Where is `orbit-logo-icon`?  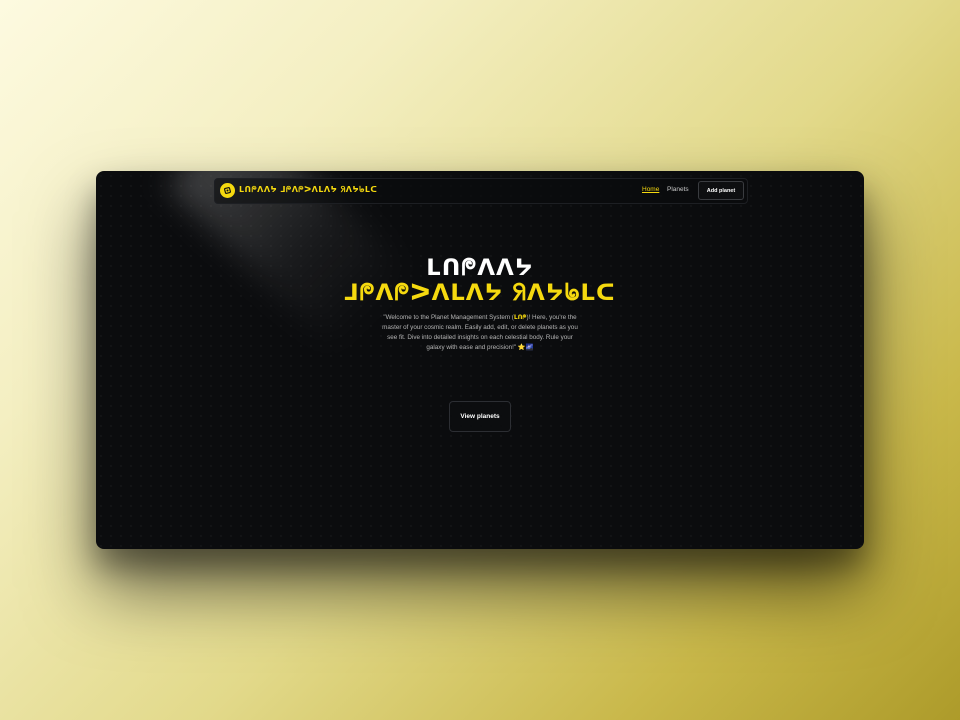 orbit-logo-icon is located at coordinates (227, 190).